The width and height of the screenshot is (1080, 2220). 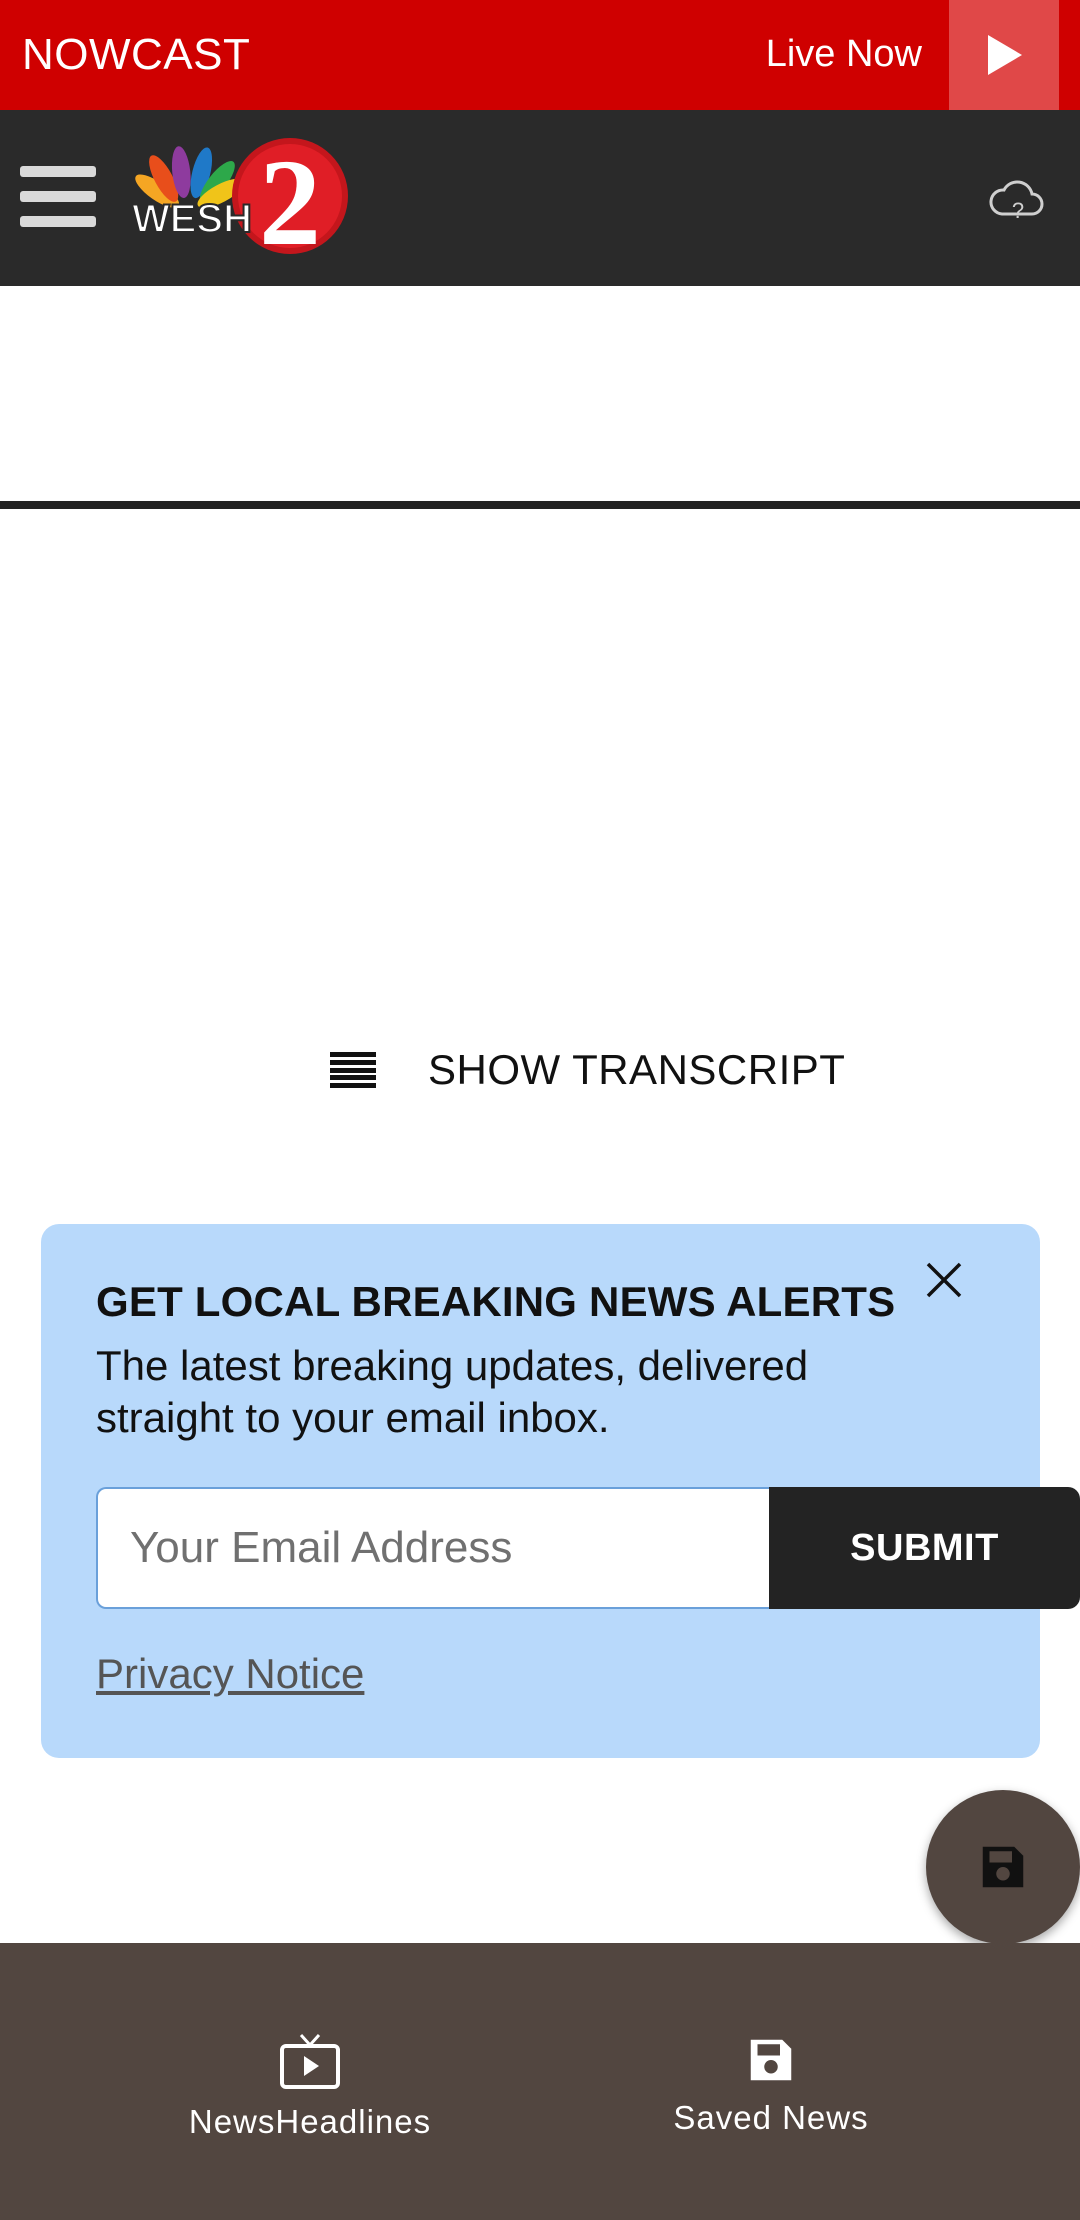 I want to click on nav-news-headlines: NewsHeadlines, so click(x=310, y=2087).